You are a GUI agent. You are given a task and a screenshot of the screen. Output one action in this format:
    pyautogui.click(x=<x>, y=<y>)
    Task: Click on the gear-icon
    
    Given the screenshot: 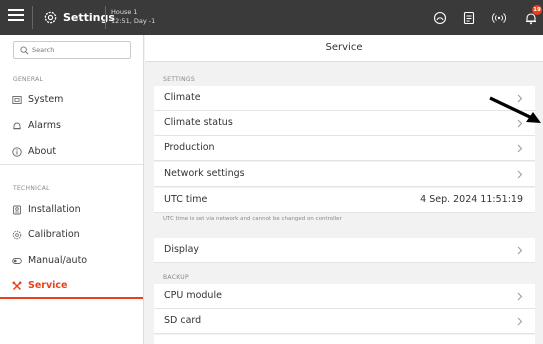 What is the action you would take?
    pyautogui.click(x=50, y=17)
    